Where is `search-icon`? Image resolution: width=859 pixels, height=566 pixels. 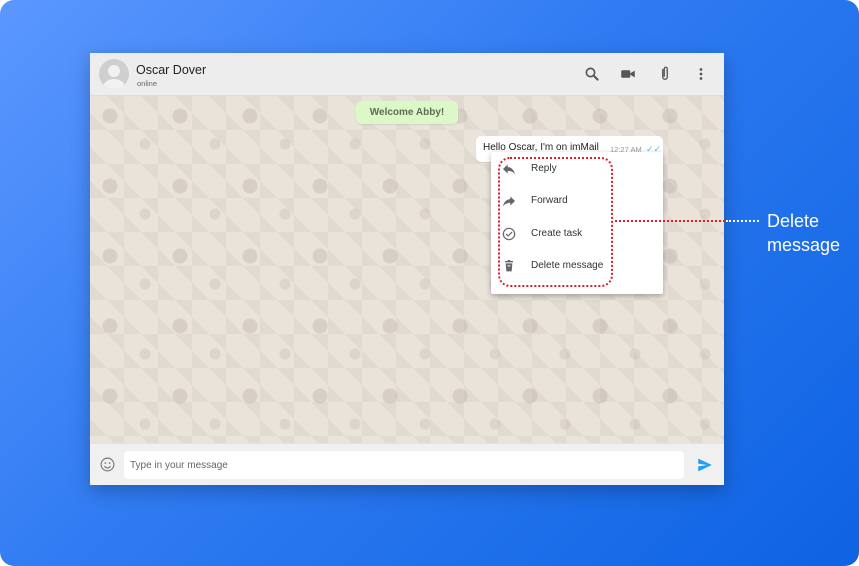
search-icon is located at coordinates (592, 74).